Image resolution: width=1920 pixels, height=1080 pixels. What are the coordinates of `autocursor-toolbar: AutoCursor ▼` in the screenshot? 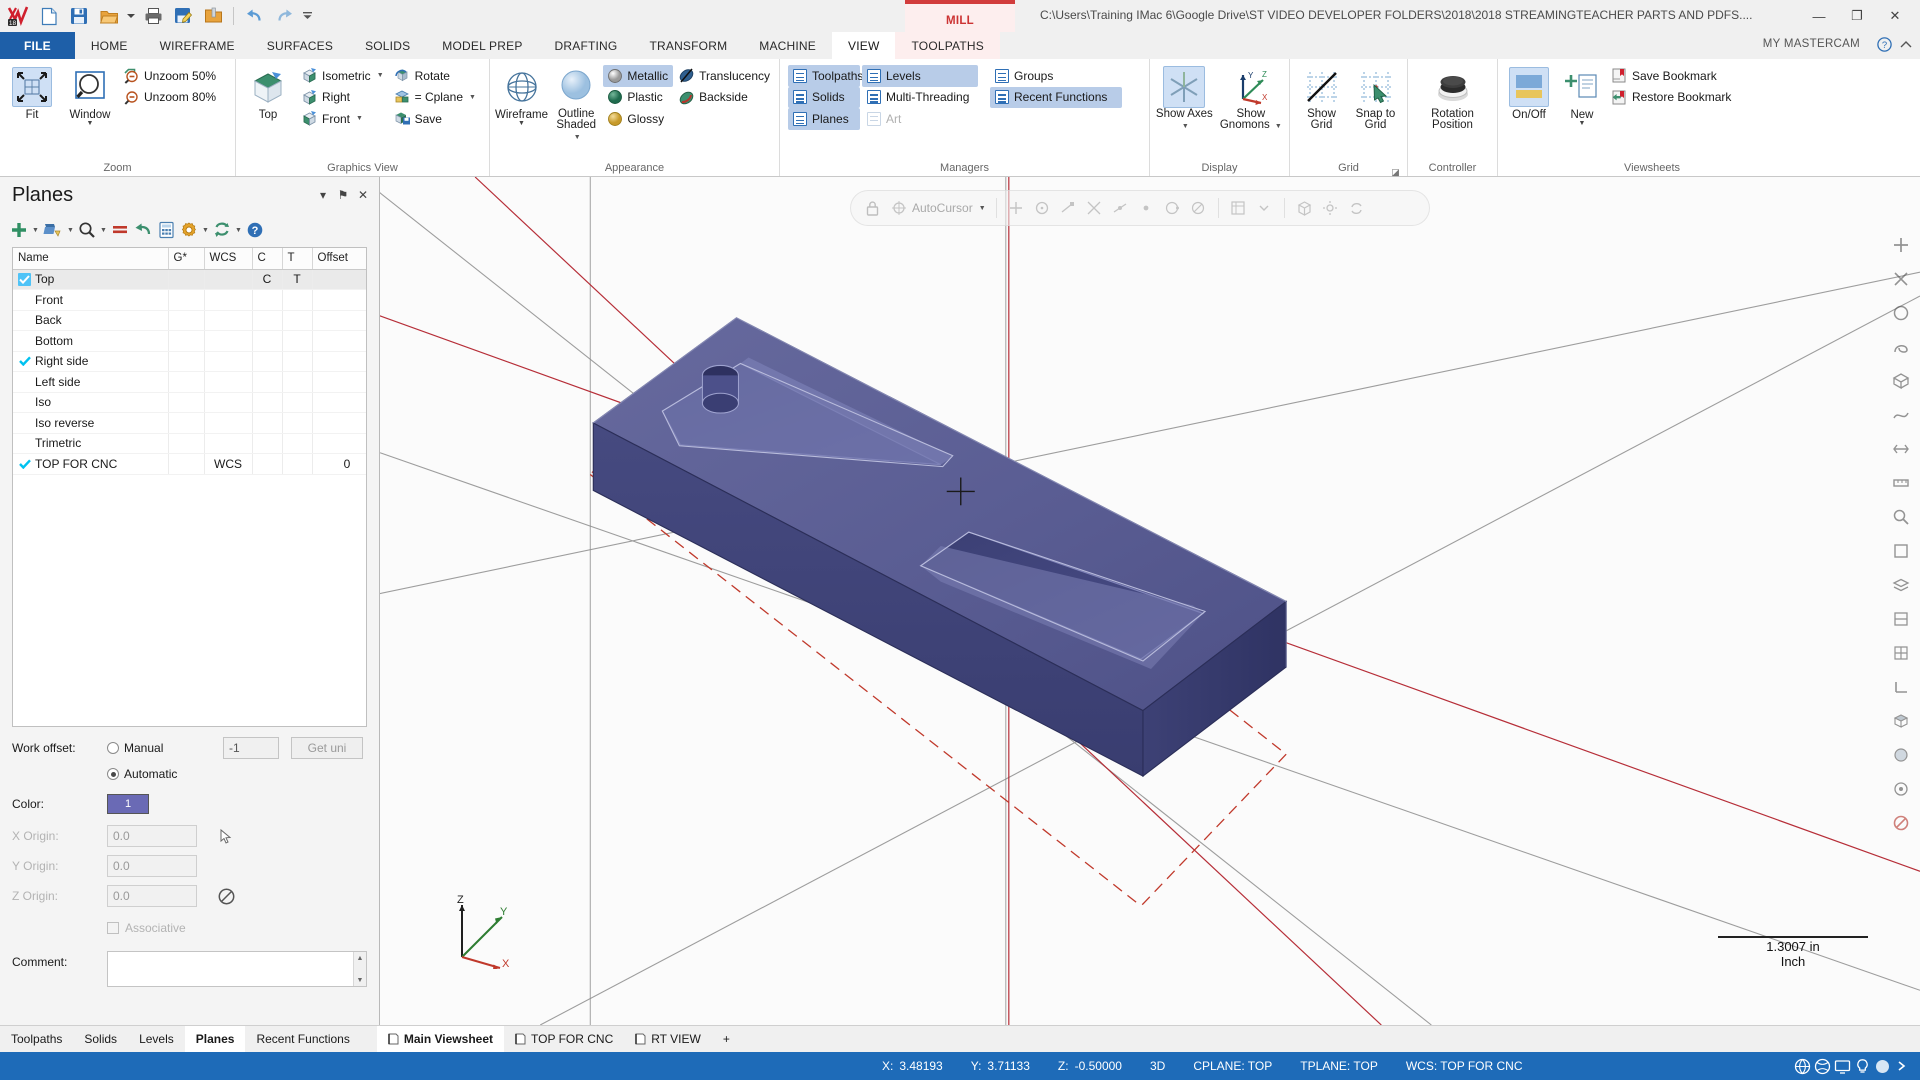 It's located at (1140, 208).